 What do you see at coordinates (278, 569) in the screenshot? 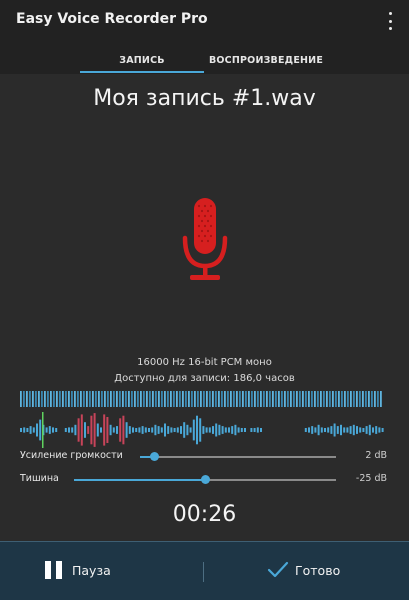
I see `check-icon` at bounding box center [278, 569].